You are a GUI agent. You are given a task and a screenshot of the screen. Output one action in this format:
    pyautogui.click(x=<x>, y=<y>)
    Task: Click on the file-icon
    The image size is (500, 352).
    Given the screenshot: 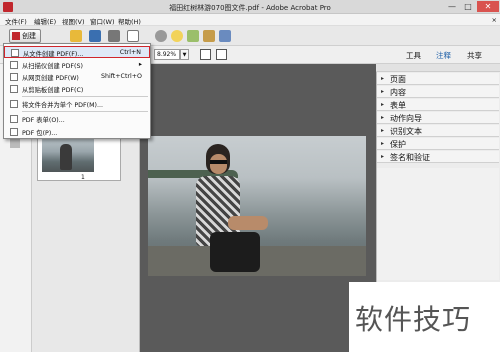 What is the action you would take?
    pyautogui.click(x=15, y=53)
    